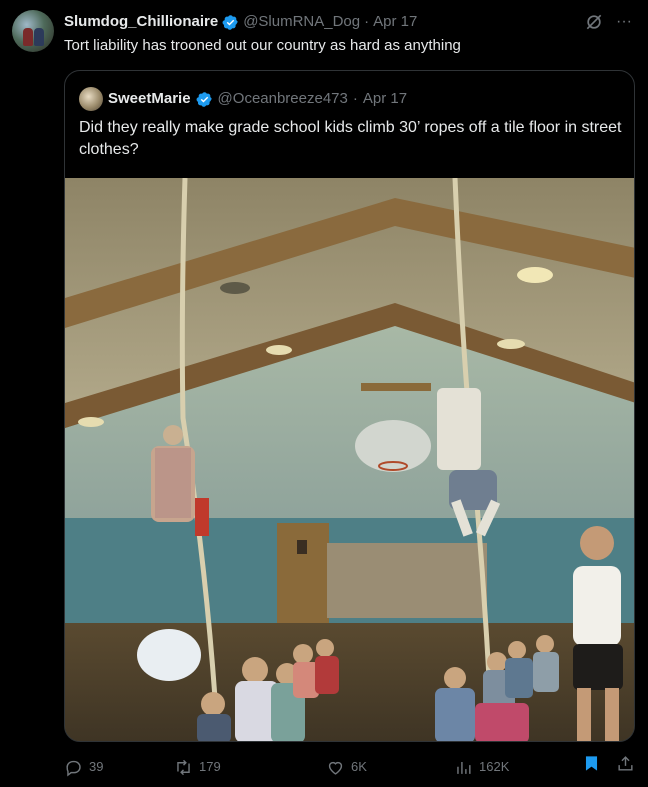  I want to click on tweet-date: Apr 17, so click(395, 22).